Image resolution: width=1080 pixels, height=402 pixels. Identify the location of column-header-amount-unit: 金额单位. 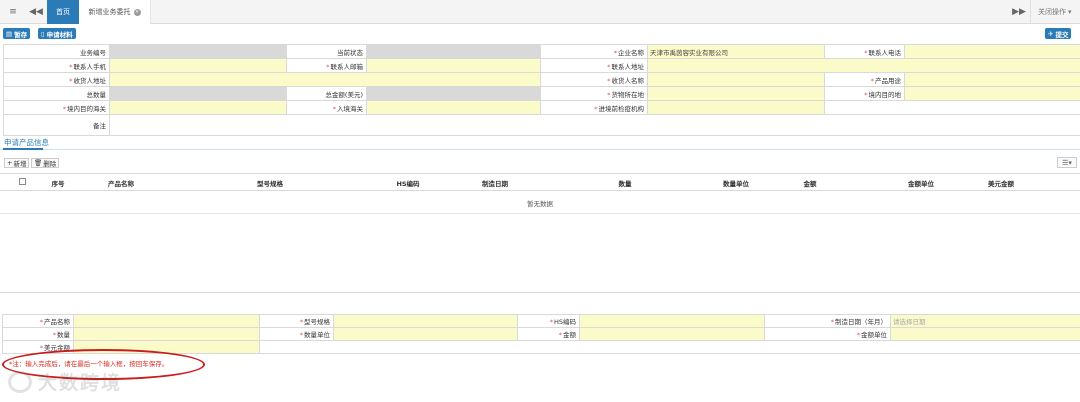
(921, 182).